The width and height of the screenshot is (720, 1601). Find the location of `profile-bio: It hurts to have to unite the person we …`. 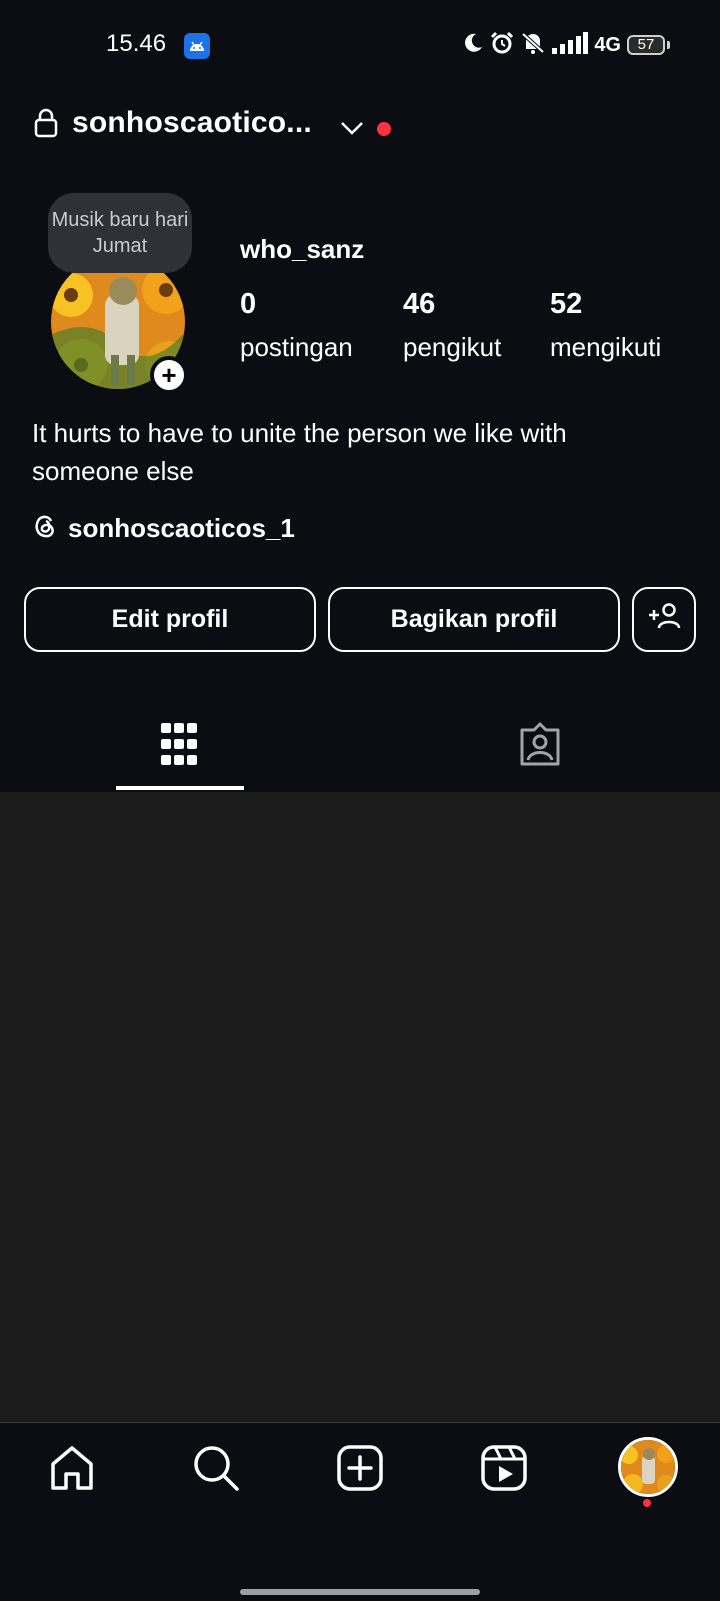

profile-bio: It hurts to have to unite the person we … is located at coordinates (299, 452).